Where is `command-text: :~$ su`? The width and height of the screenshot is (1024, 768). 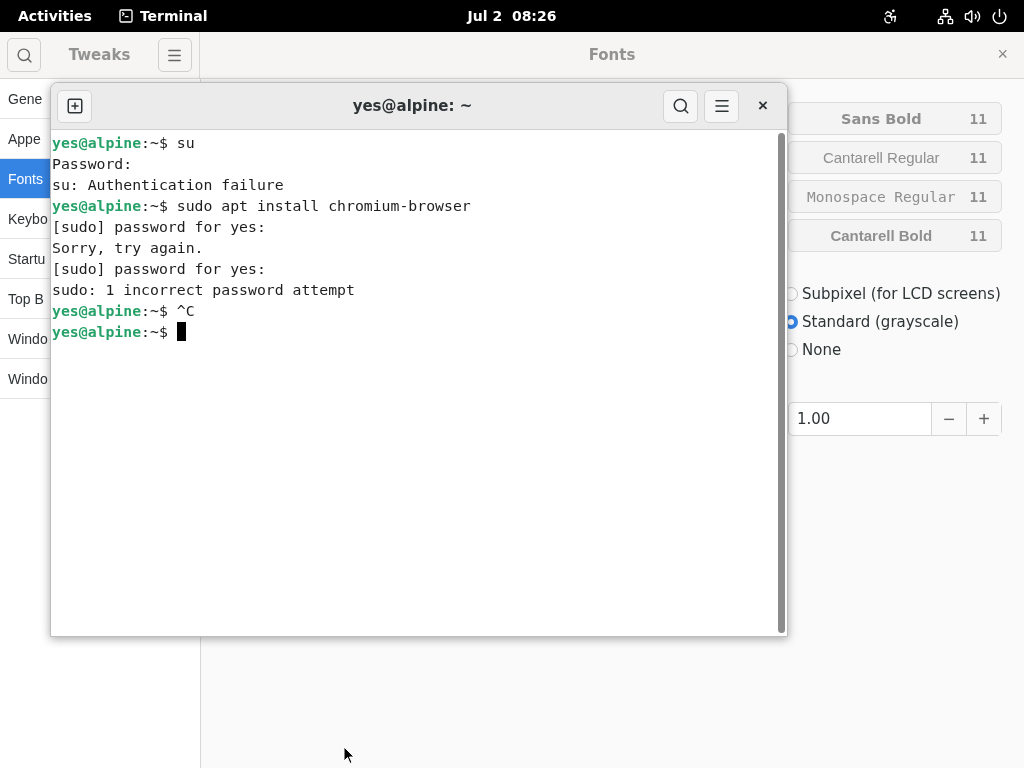
command-text: :~$ su is located at coordinates (168, 143).